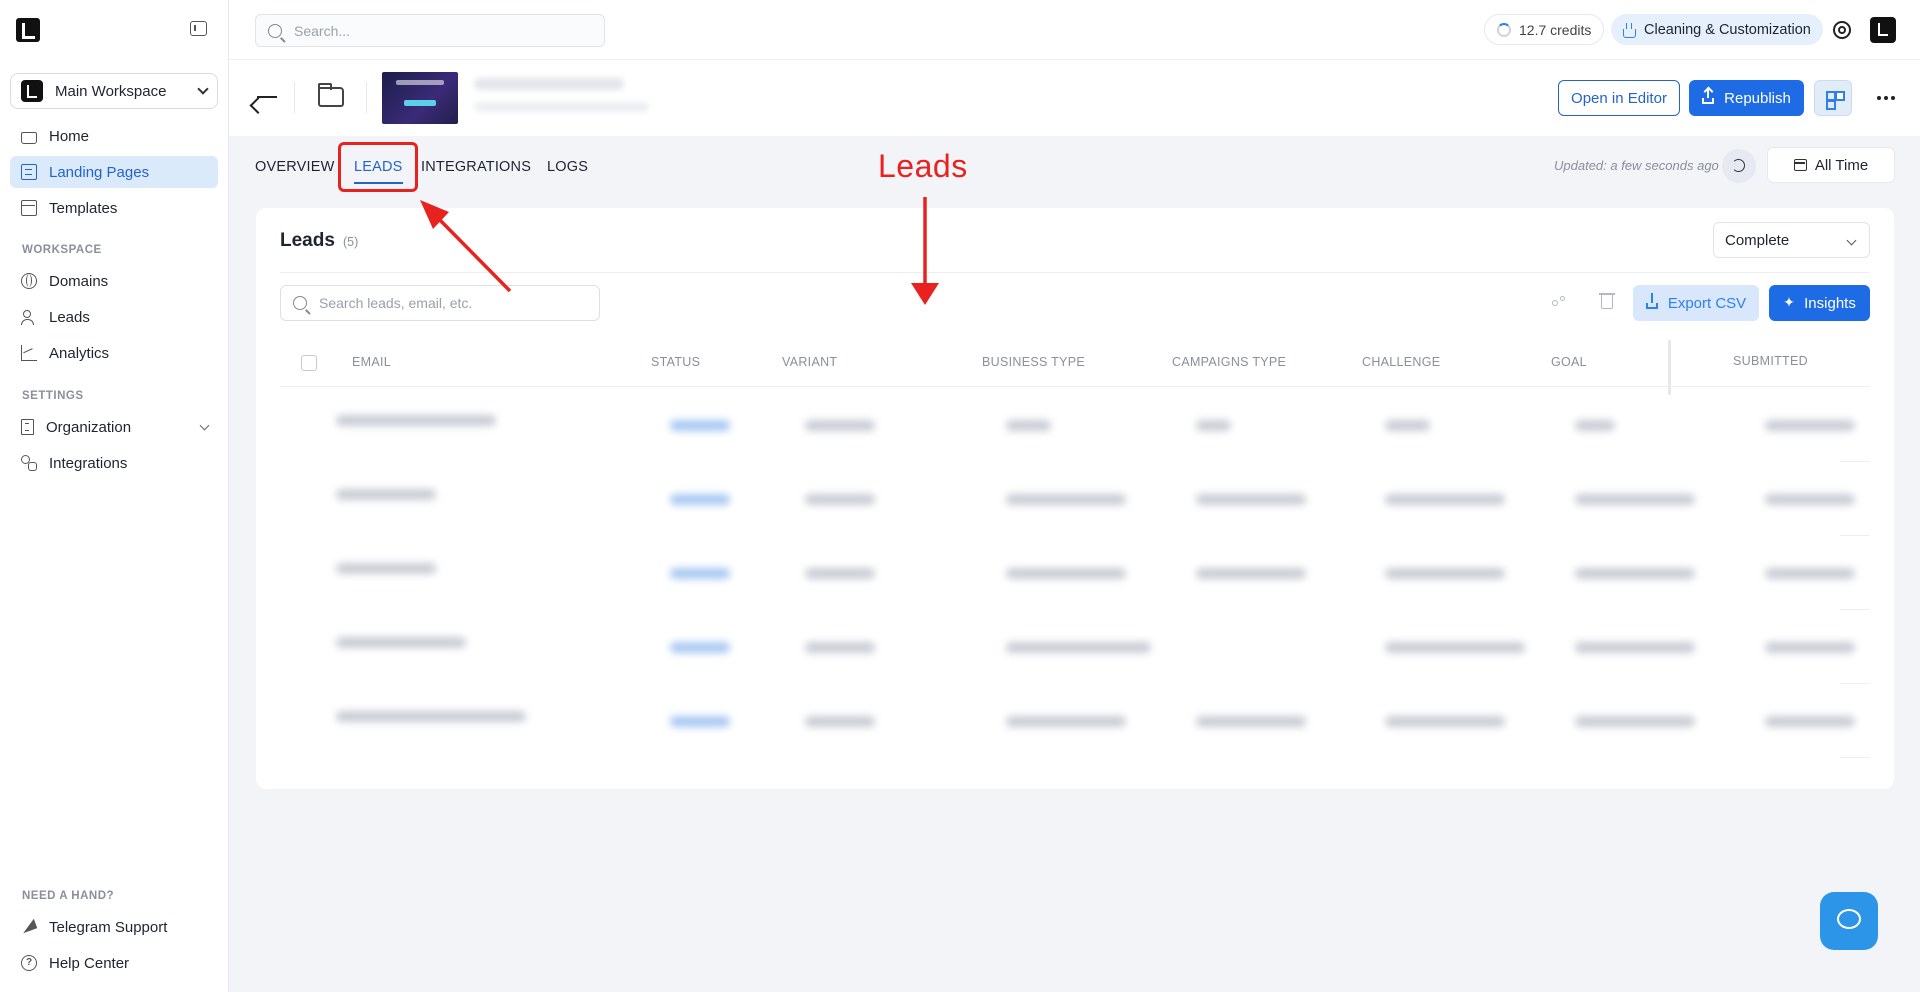 This screenshot has width=1920, height=992. I want to click on export-csv-button: Export CSV, so click(1696, 303).